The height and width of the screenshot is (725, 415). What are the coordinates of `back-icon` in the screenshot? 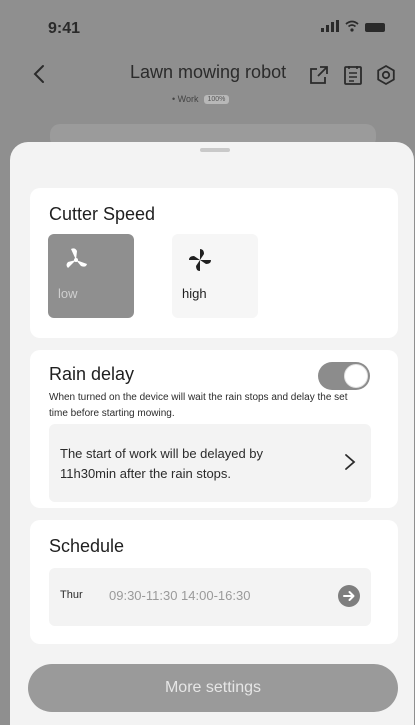 It's located at (40, 74).